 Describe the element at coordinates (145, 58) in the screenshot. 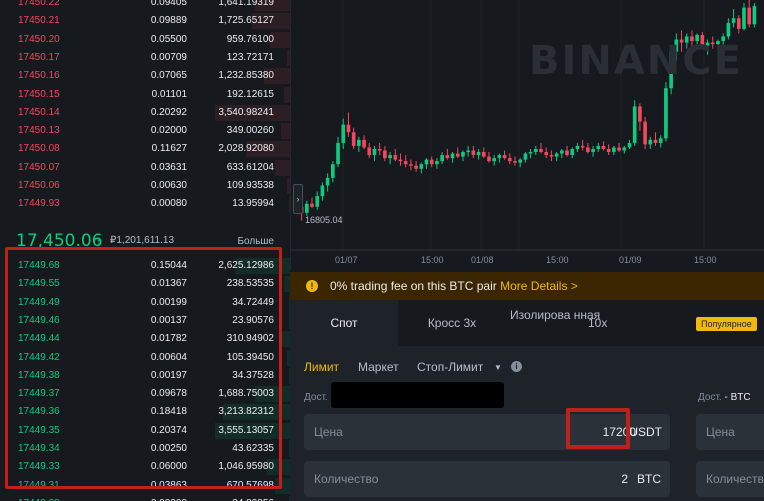

I see `ask-row: 17450.17 0.00709 123.72171` at that location.